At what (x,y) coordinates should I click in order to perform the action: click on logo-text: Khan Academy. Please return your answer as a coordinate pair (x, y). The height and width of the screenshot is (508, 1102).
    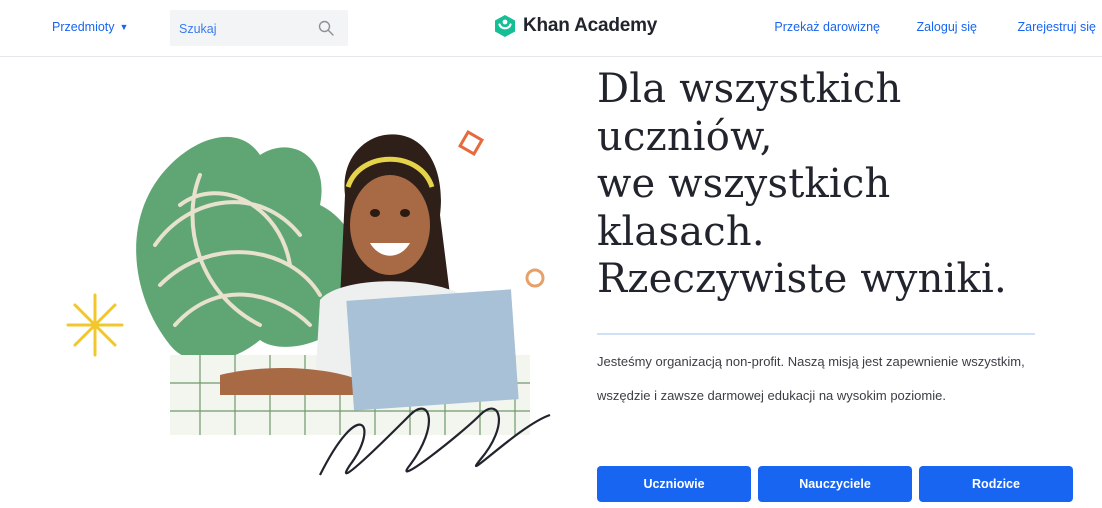
    Looking at the image, I should click on (590, 25).